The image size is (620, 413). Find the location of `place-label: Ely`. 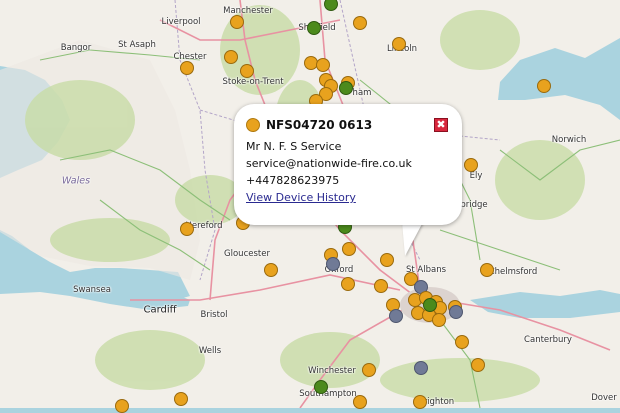

place-label: Ely is located at coordinates (476, 176).